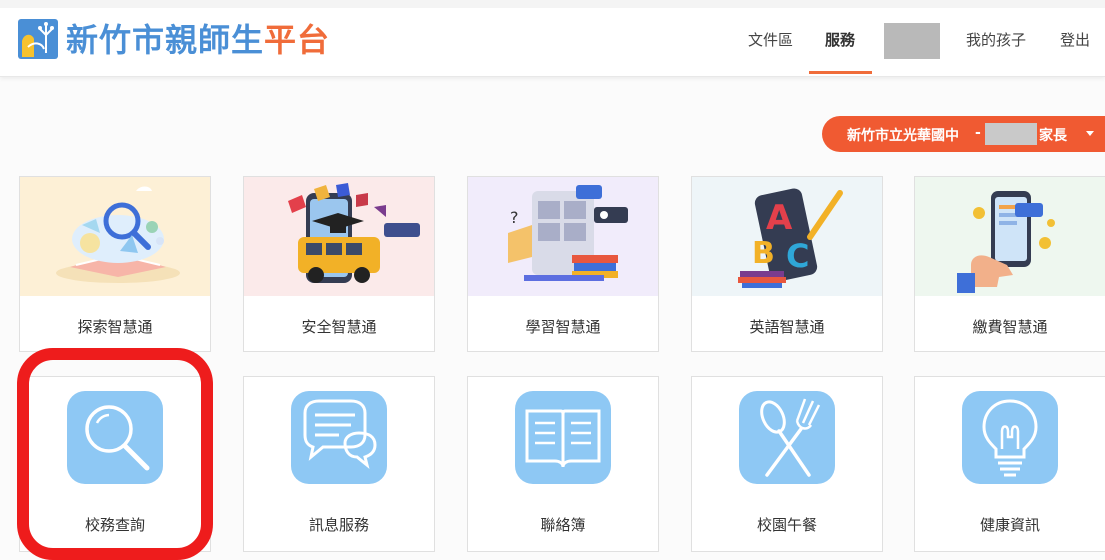  What do you see at coordinates (115, 437) in the screenshot?
I see `magnifier-icon` at bounding box center [115, 437].